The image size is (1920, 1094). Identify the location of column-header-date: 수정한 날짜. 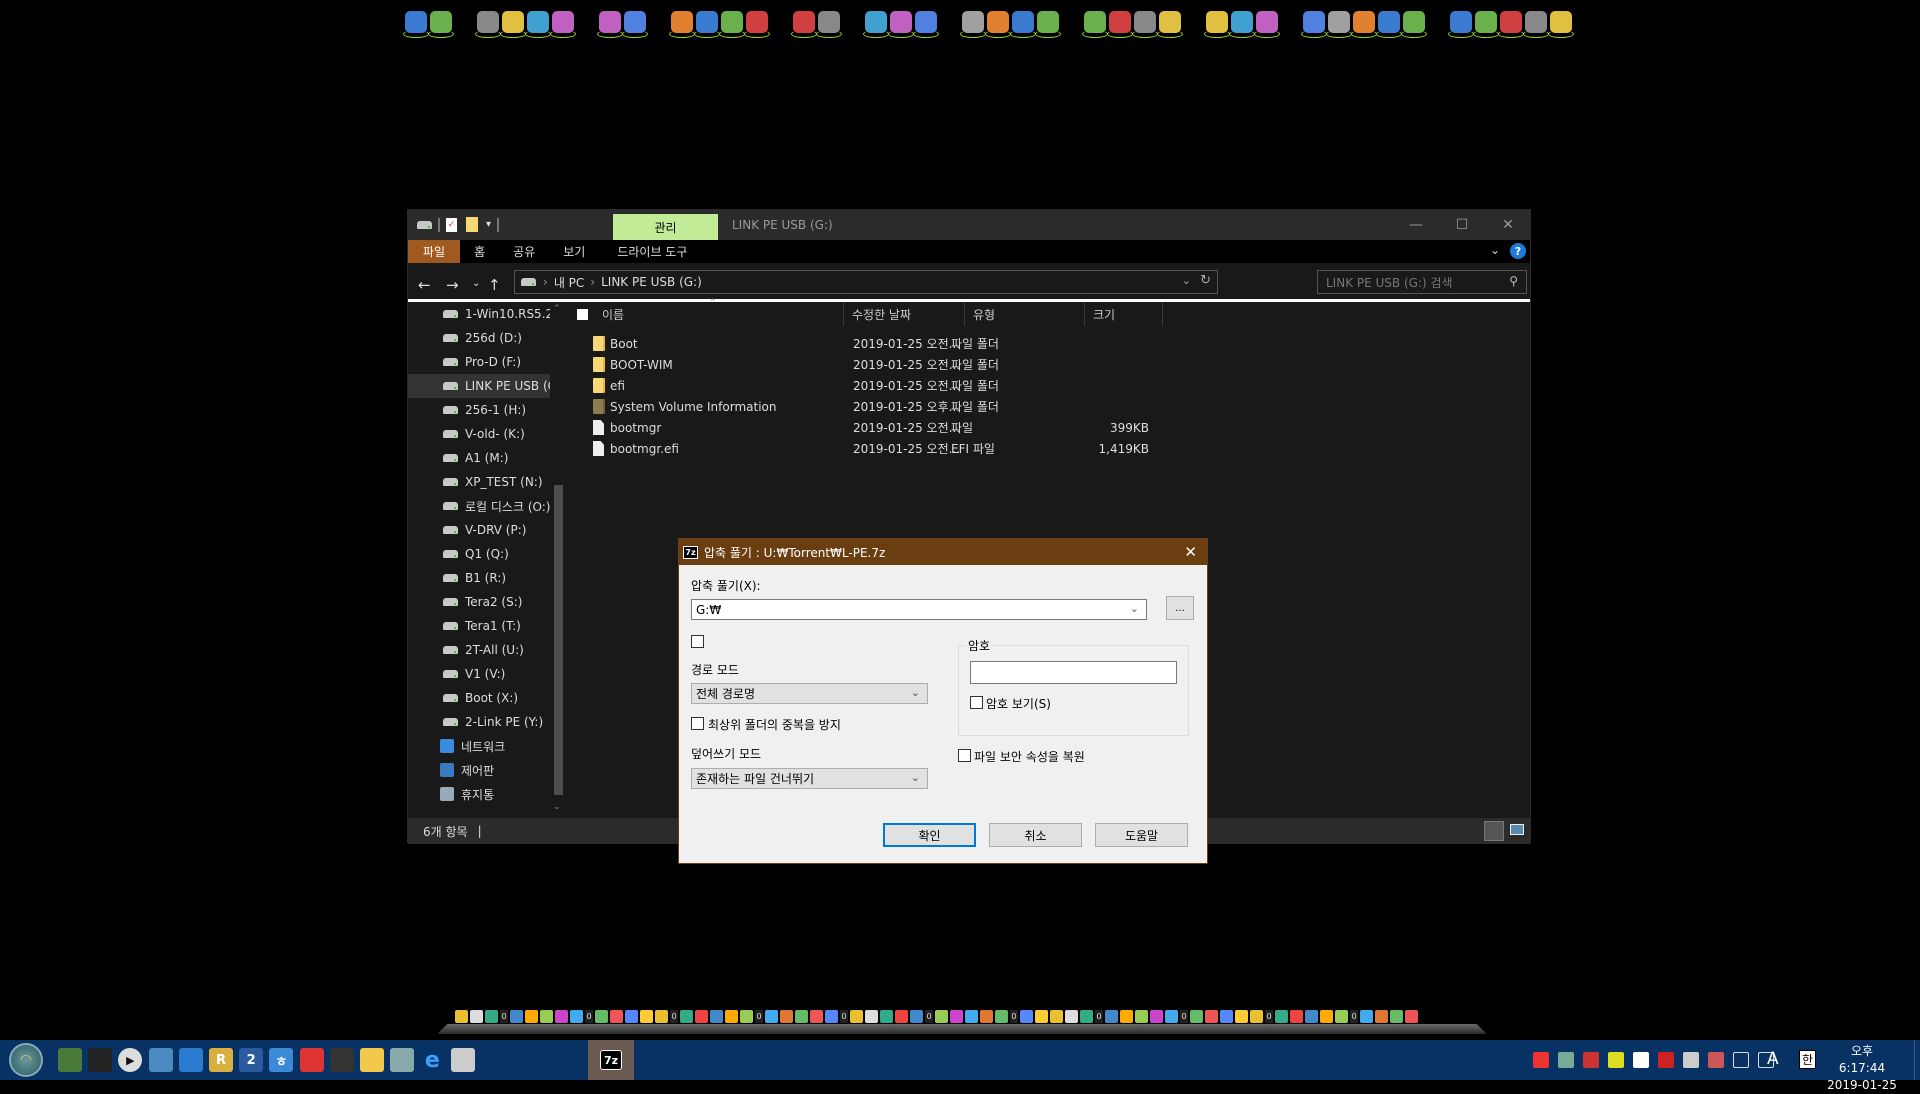
(904, 314).